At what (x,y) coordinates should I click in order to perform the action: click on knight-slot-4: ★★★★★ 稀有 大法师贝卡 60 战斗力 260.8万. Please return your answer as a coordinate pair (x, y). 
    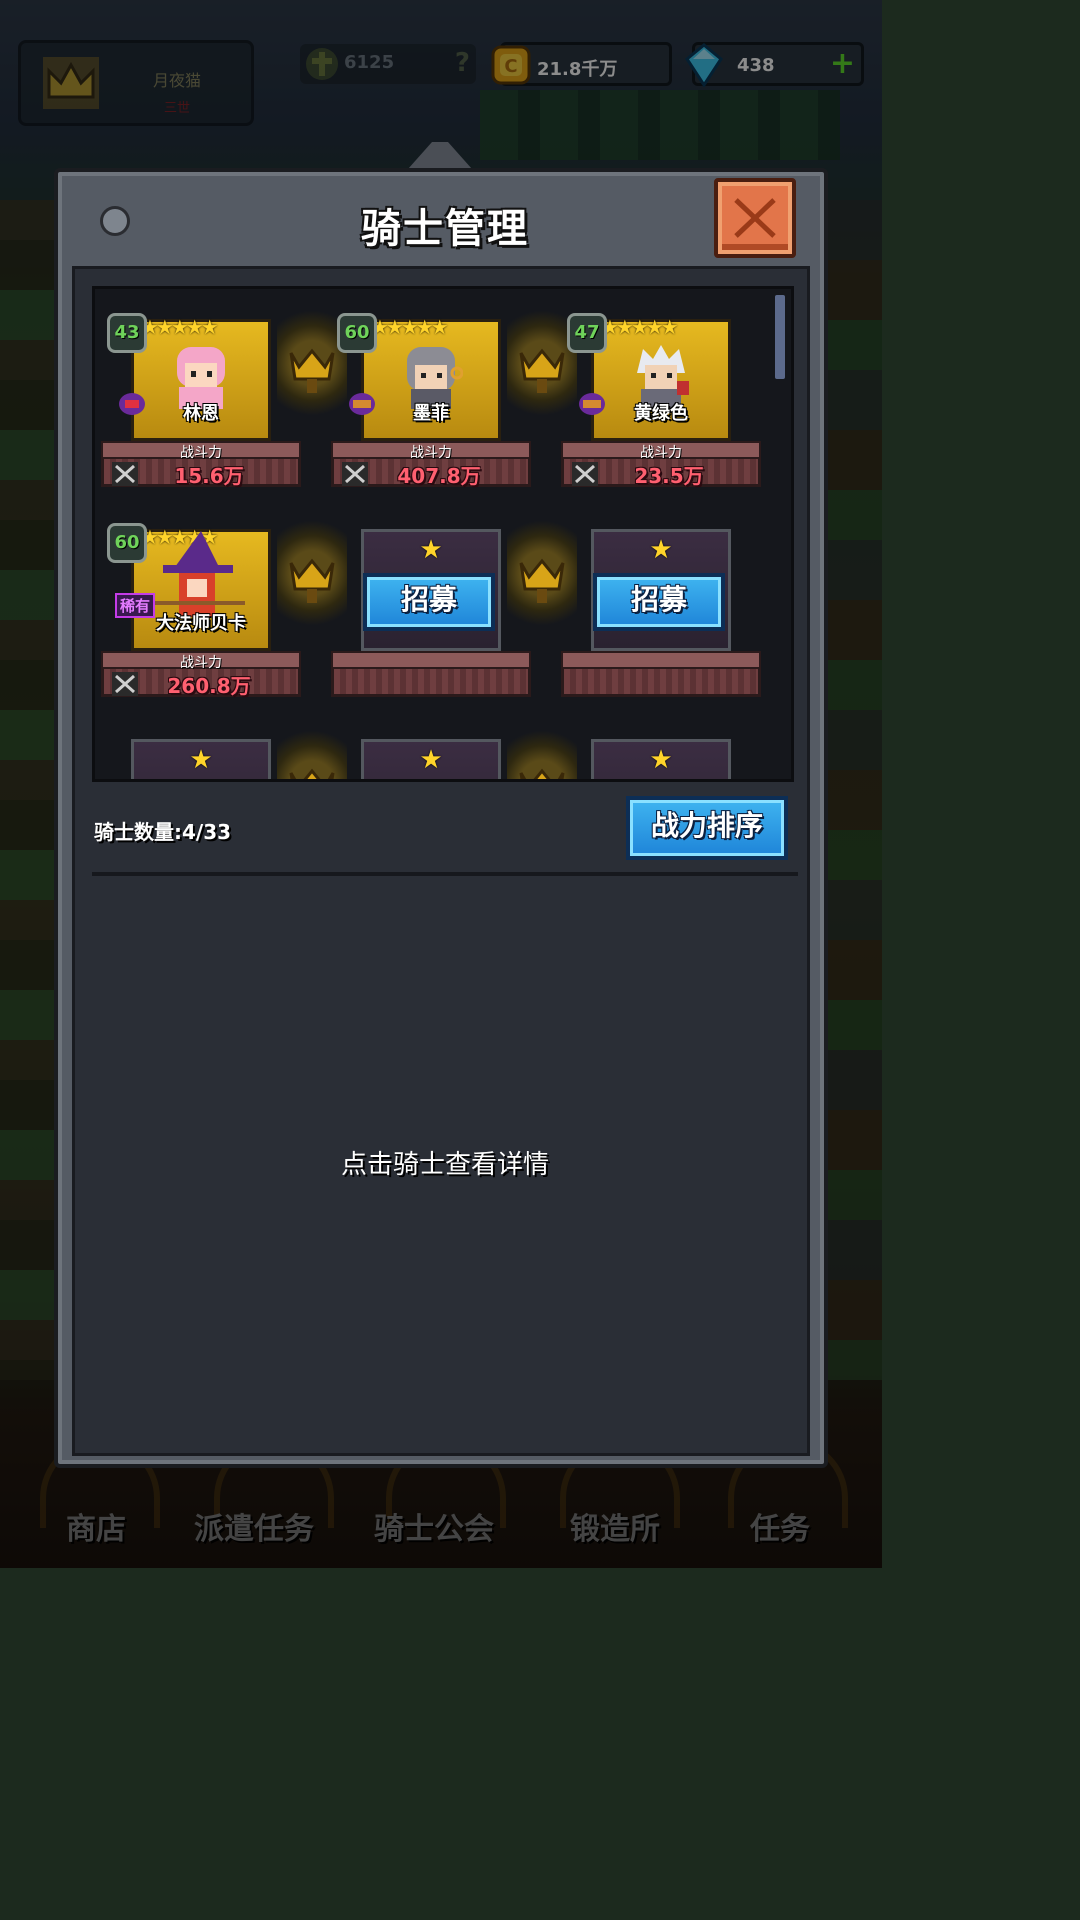
    Looking at the image, I should click on (201, 607).